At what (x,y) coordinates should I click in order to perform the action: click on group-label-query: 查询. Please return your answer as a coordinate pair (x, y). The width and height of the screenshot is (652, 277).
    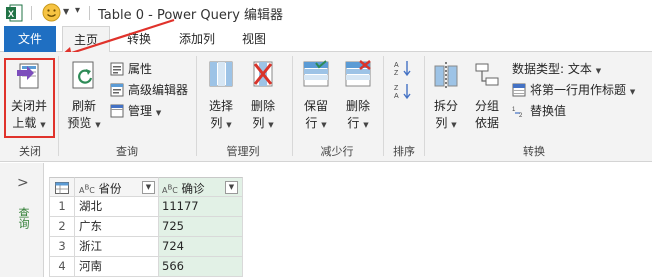
    Looking at the image, I should click on (127, 151).